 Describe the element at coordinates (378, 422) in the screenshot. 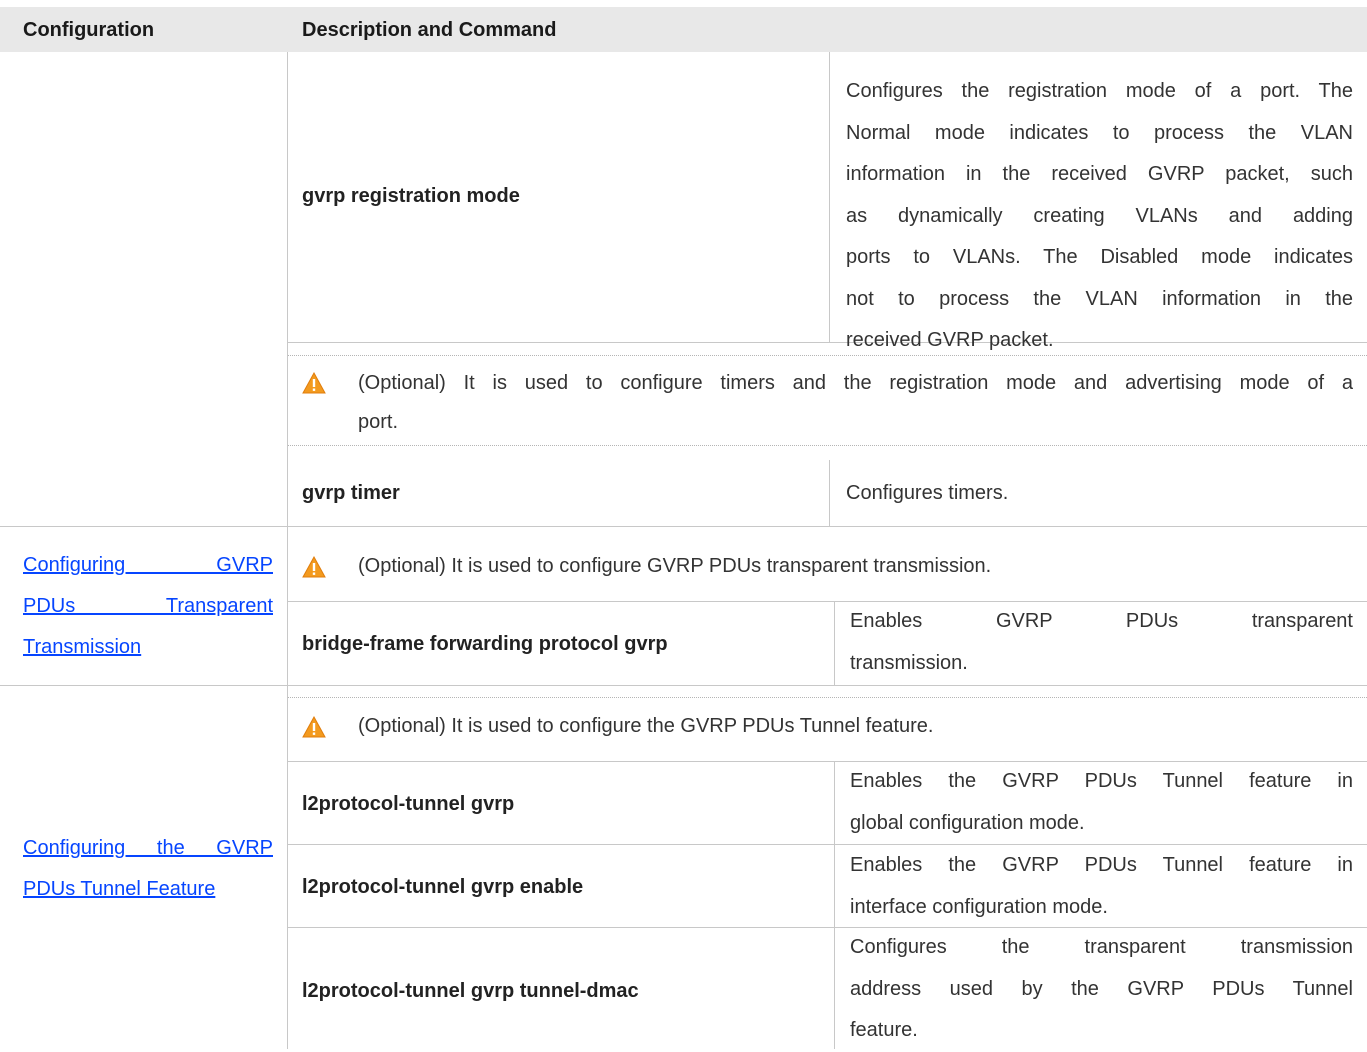

I see `timer-note-line2: port.` at that location.